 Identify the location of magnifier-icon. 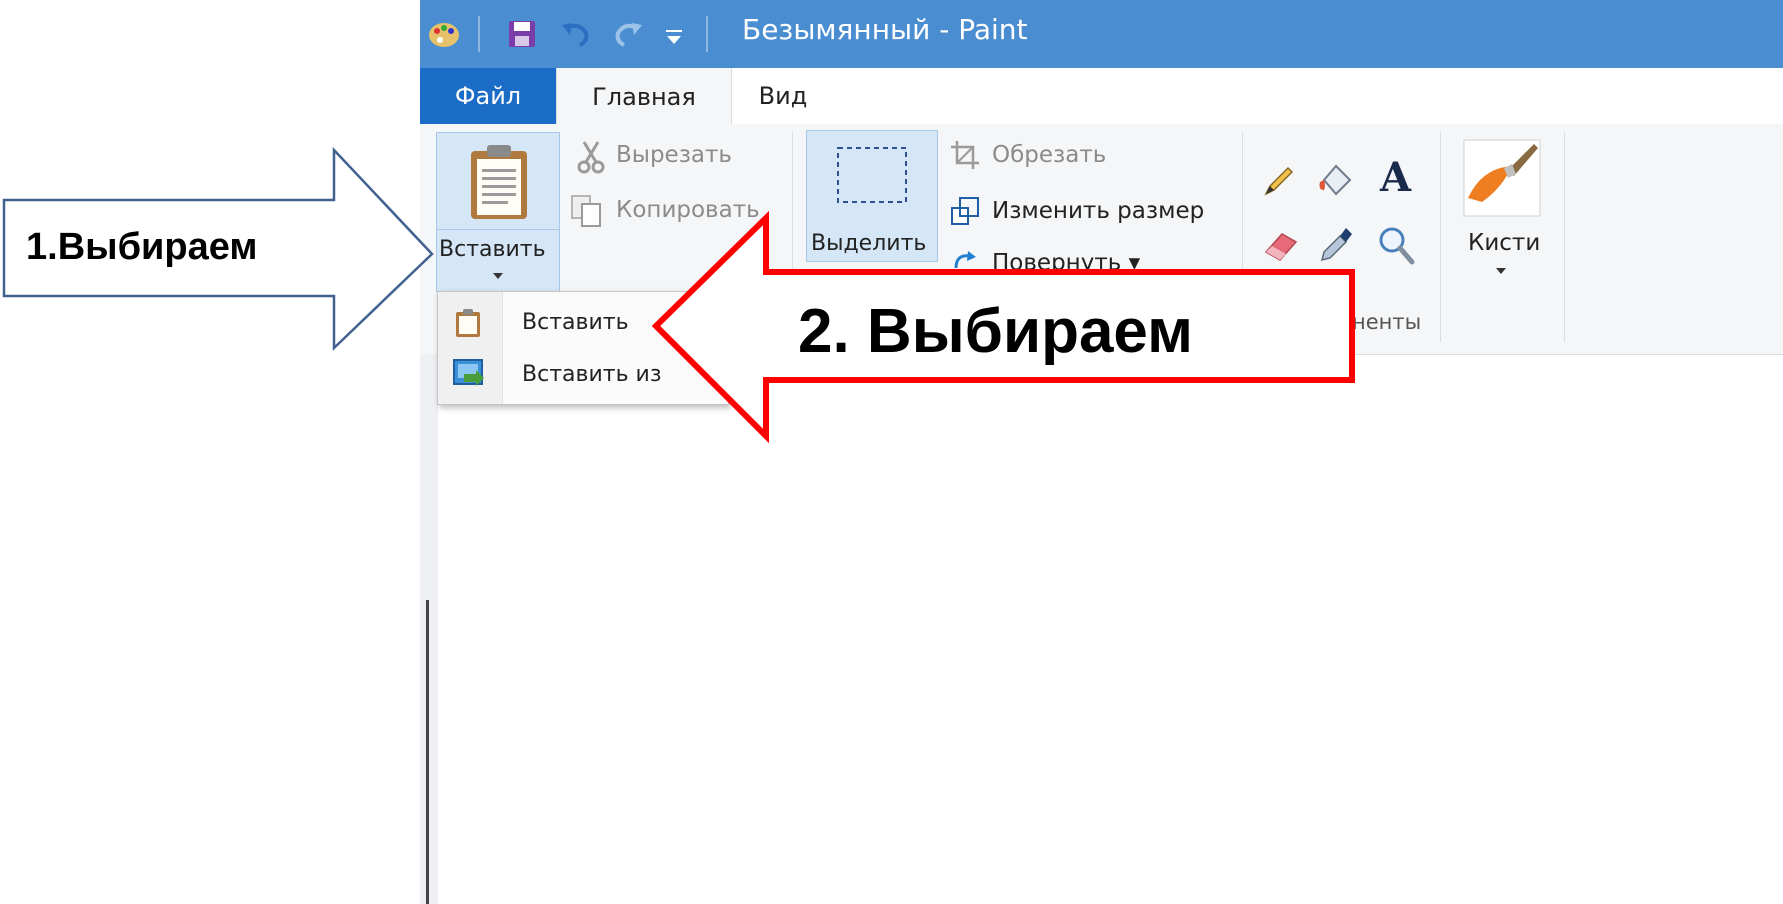
(1396, 245).